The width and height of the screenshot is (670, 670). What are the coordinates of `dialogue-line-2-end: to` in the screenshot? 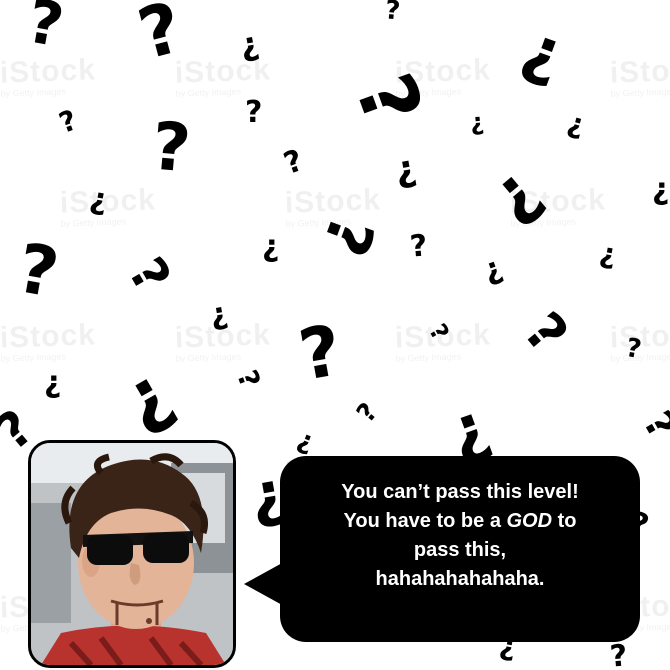 It's located at (564, 521).